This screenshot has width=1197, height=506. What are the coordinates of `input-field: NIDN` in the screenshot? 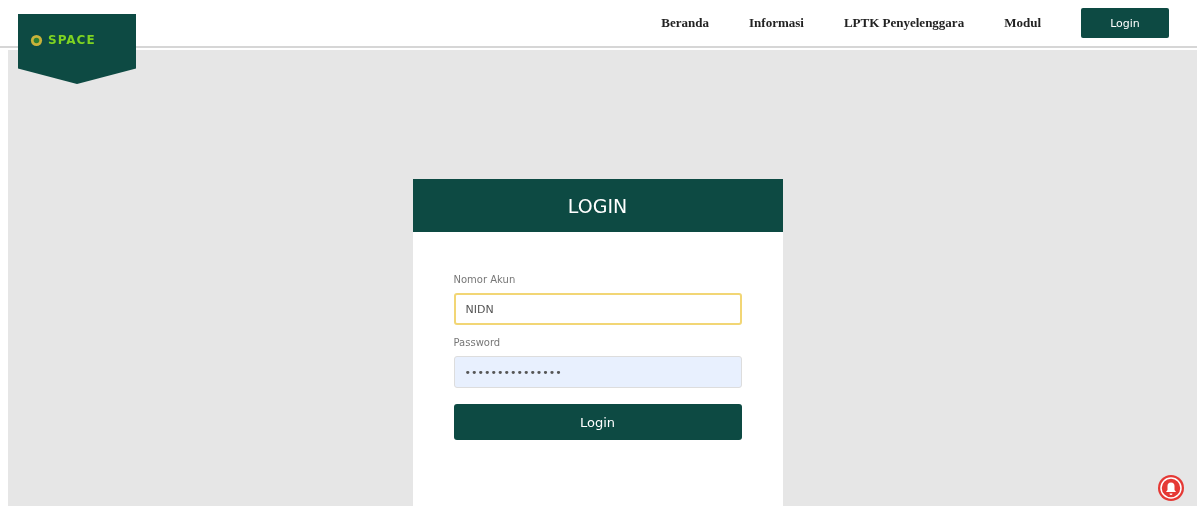 It's located at (597, 309).